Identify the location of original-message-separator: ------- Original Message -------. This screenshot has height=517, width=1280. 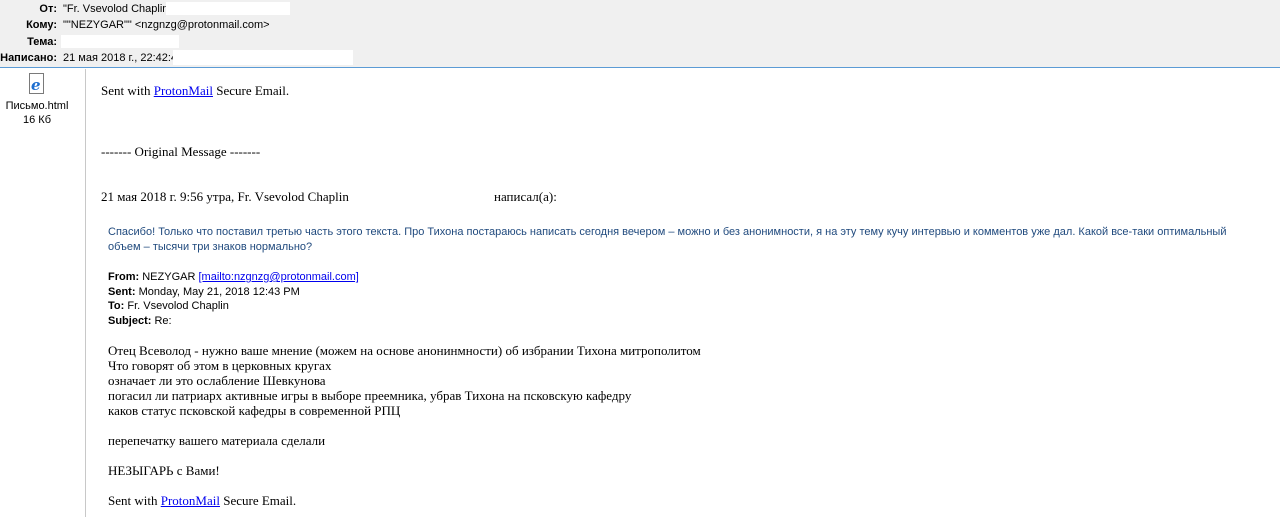
(181, 151).